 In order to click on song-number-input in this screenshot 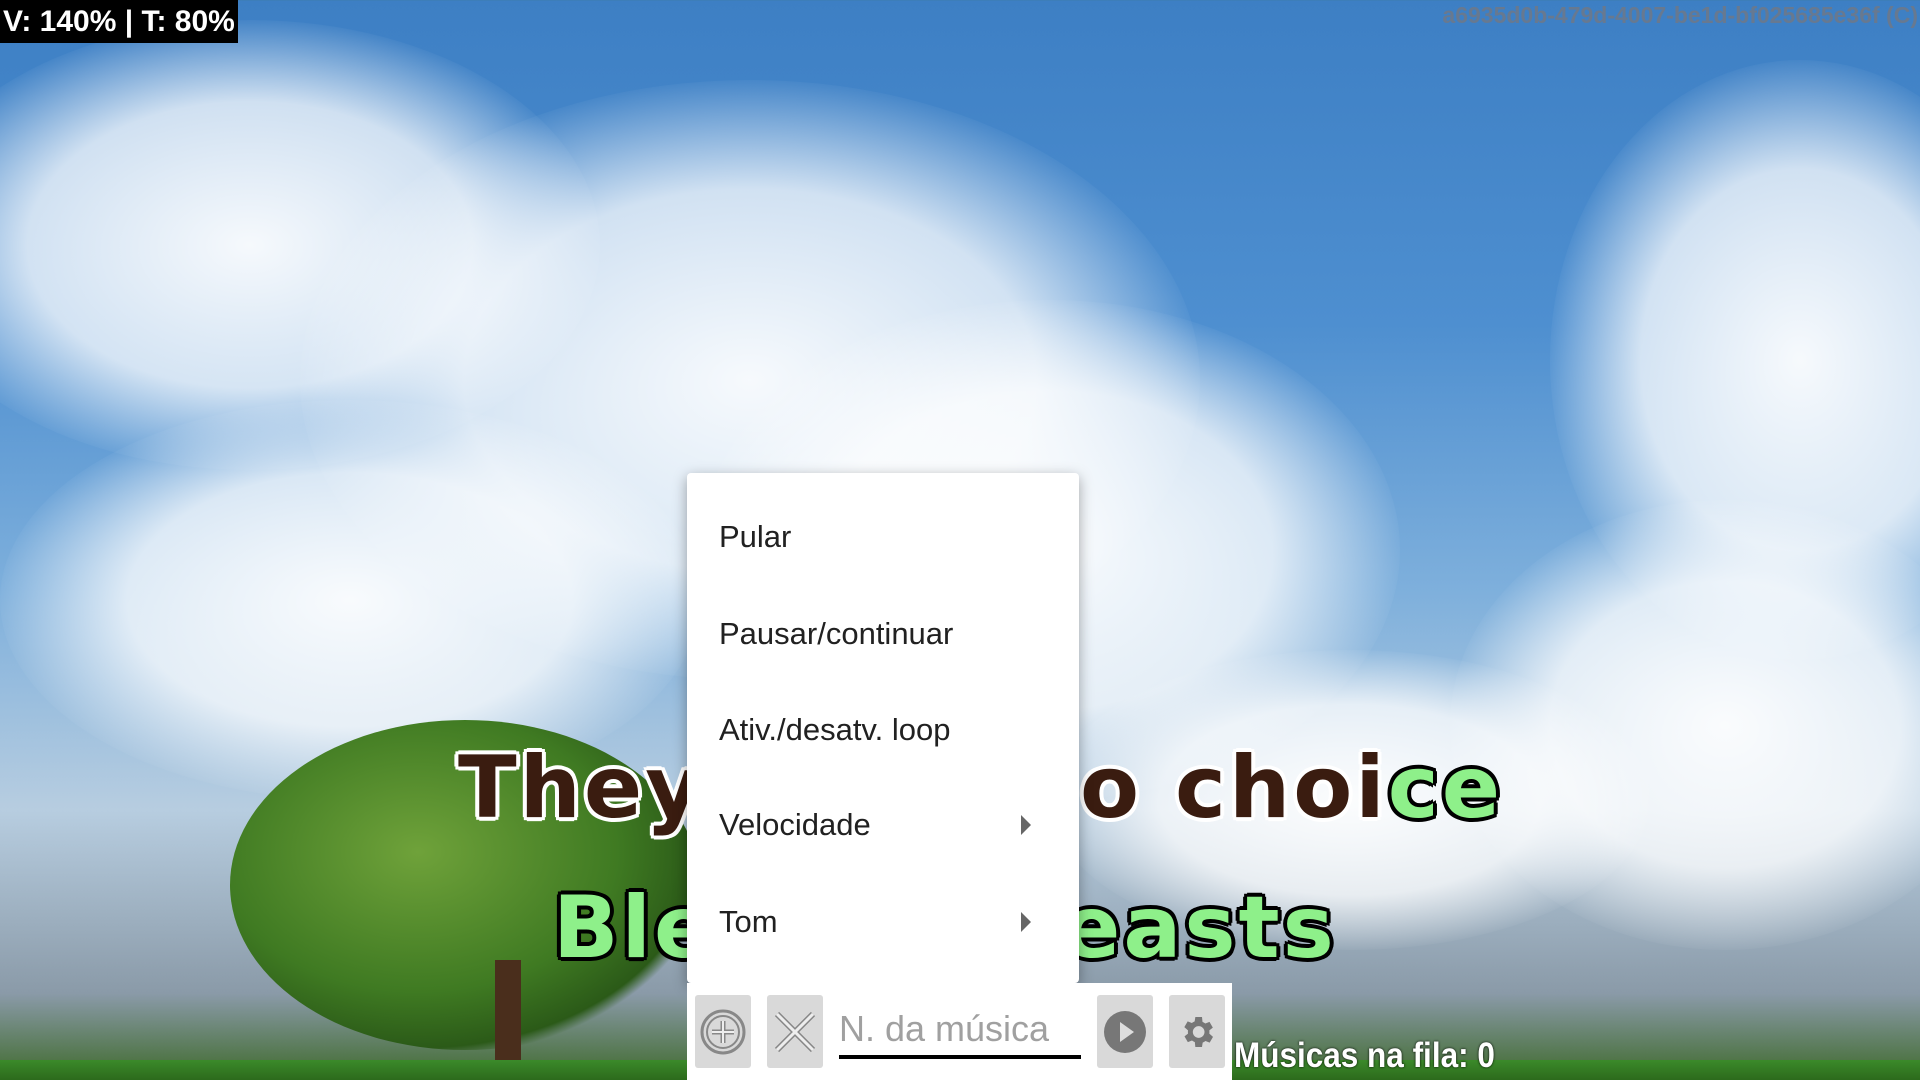, I will do `click(960, 1031)`.